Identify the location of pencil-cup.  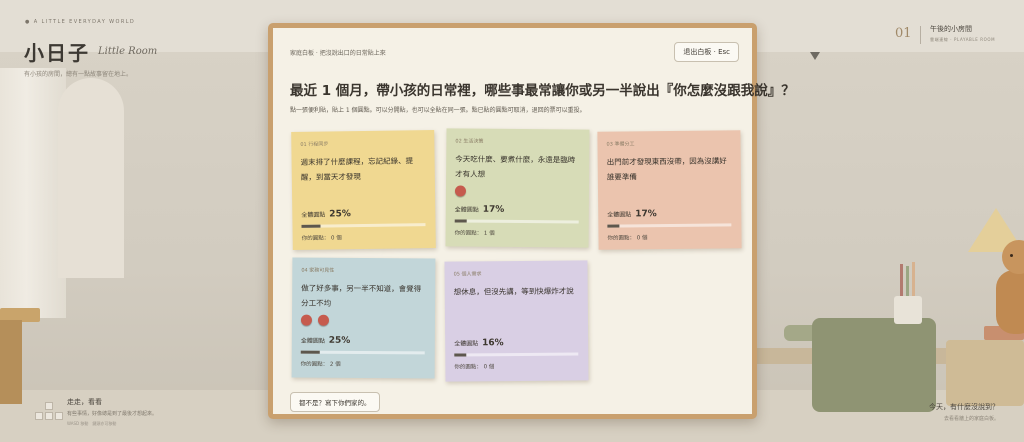
(908, 310).